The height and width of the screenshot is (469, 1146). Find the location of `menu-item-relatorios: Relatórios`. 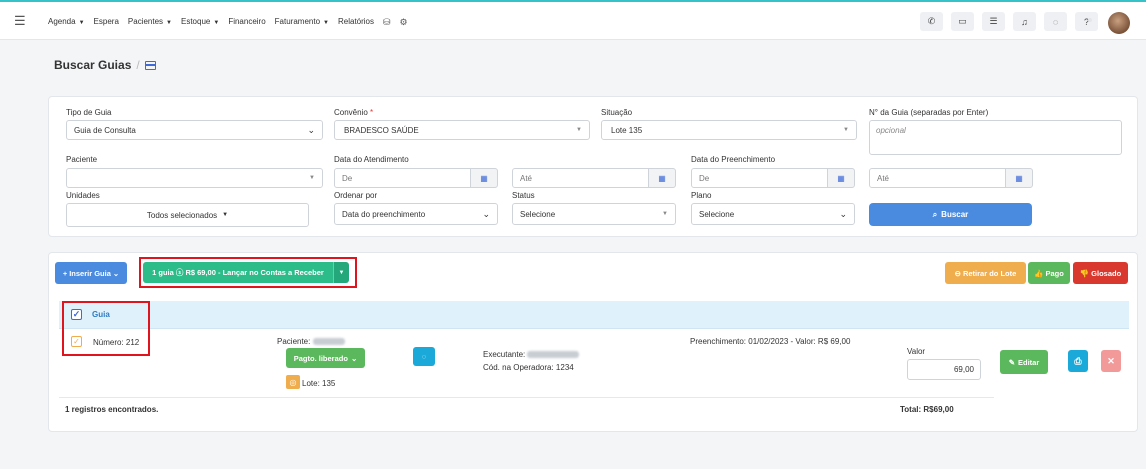

menu-item-relatorios: Relatórios is located at coordinates (356, 22).